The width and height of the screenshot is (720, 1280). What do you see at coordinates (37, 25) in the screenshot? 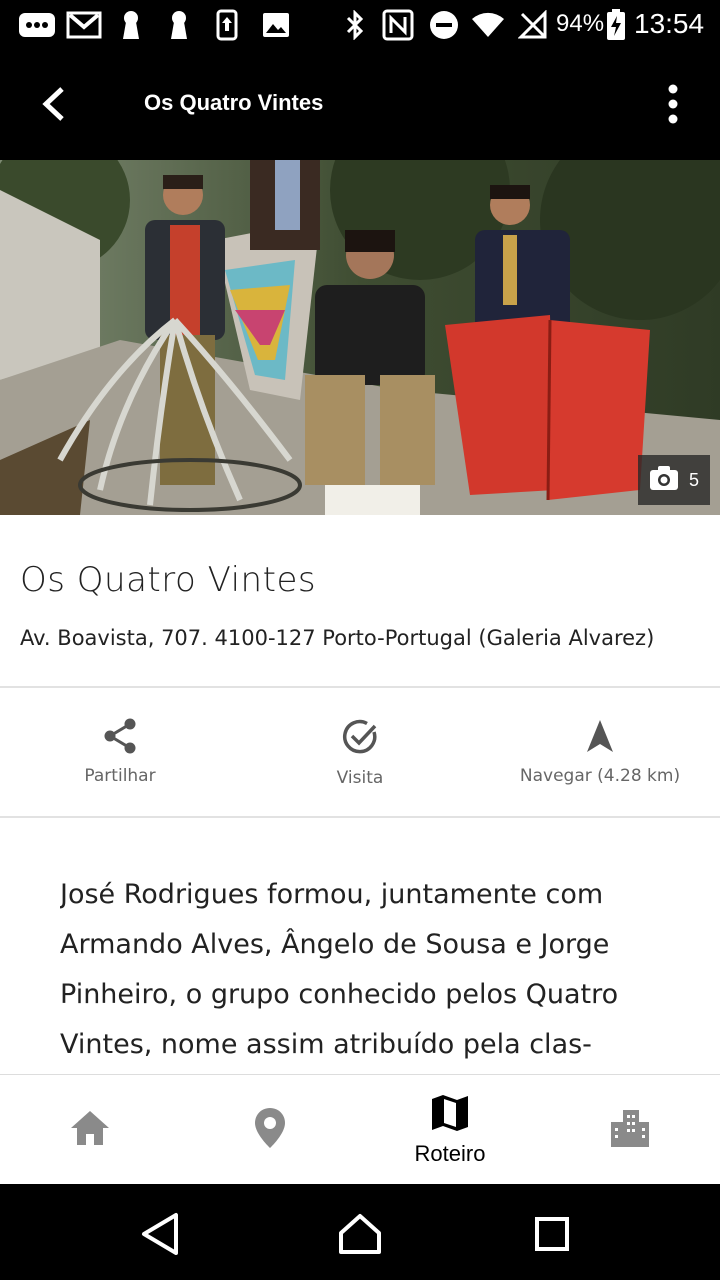
I see `messages-icon` at bounding box center [37, 25].